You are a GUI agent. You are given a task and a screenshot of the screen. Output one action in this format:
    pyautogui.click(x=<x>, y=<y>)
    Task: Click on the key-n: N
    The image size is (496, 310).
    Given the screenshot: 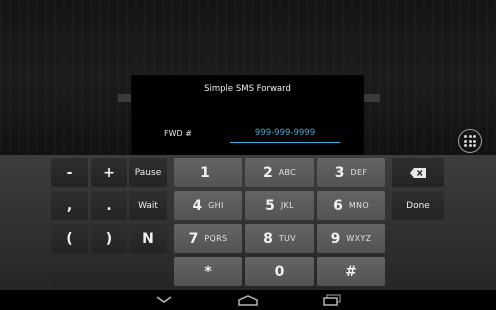 What is the action you would take?
    pyautogui.click(x=148, y=238)
    